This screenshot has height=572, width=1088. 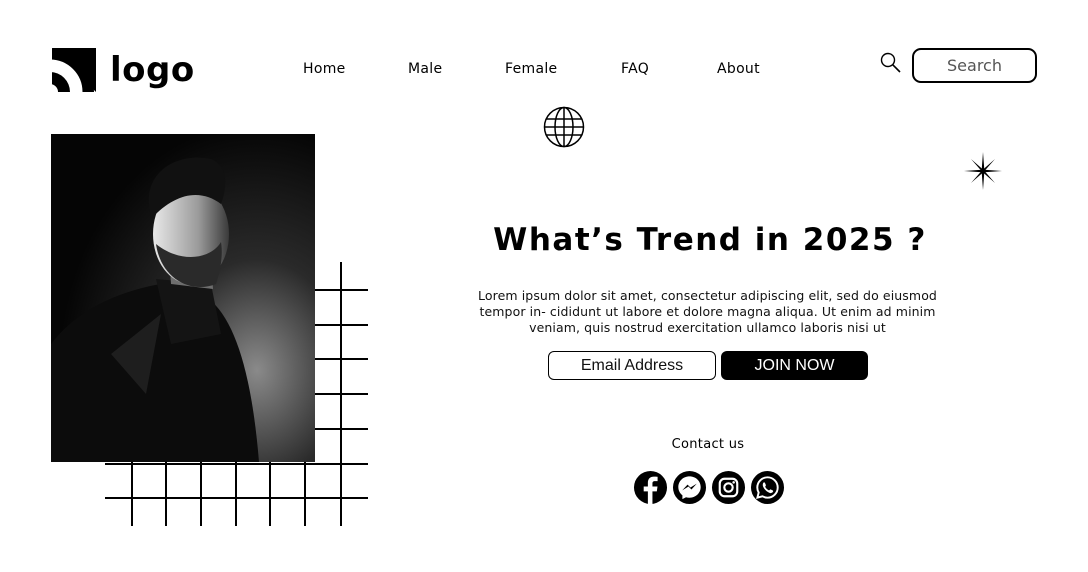 I want to click on hero-photo, so click(x=183, y=298).